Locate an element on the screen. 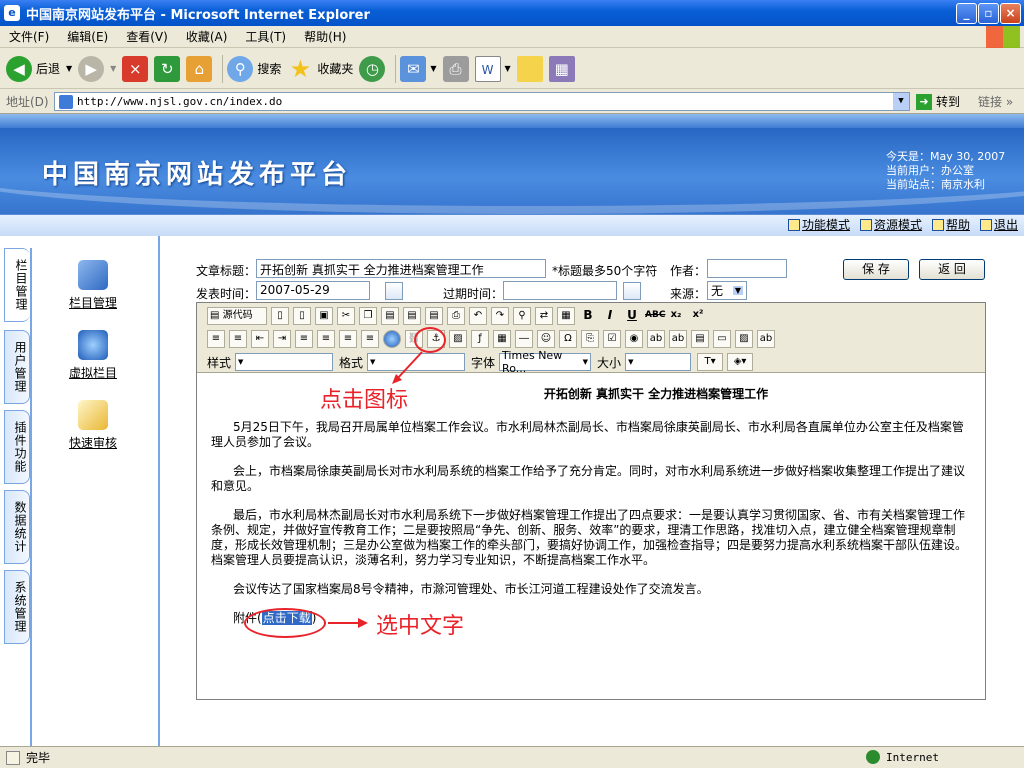 The image size is (1024, 768). horizontal-rule-icon: ― is located at coordinates (524, 339).